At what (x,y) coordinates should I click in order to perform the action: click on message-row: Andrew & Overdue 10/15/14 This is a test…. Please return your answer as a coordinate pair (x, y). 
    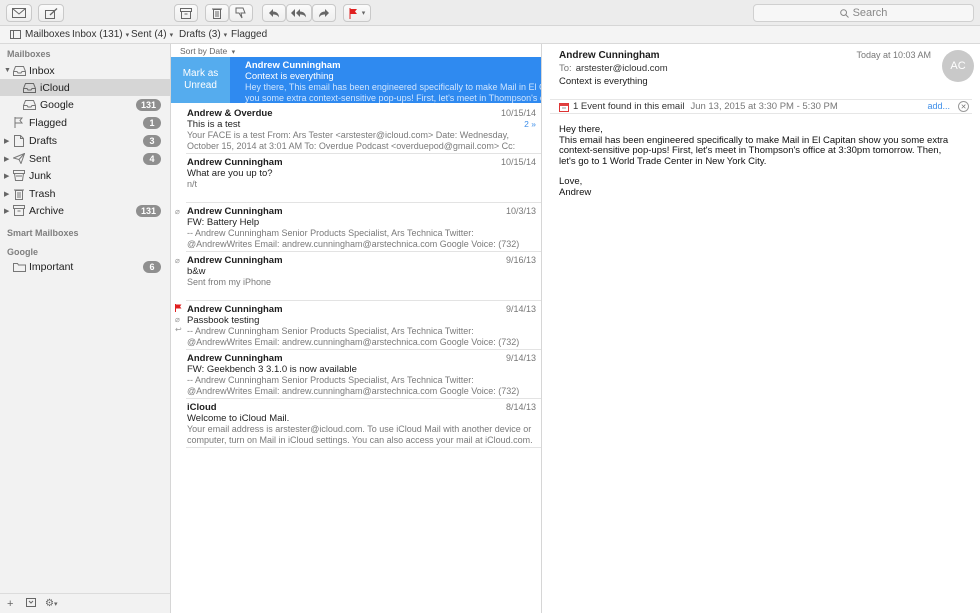
    Looking at the image, I should click on (356, 129).